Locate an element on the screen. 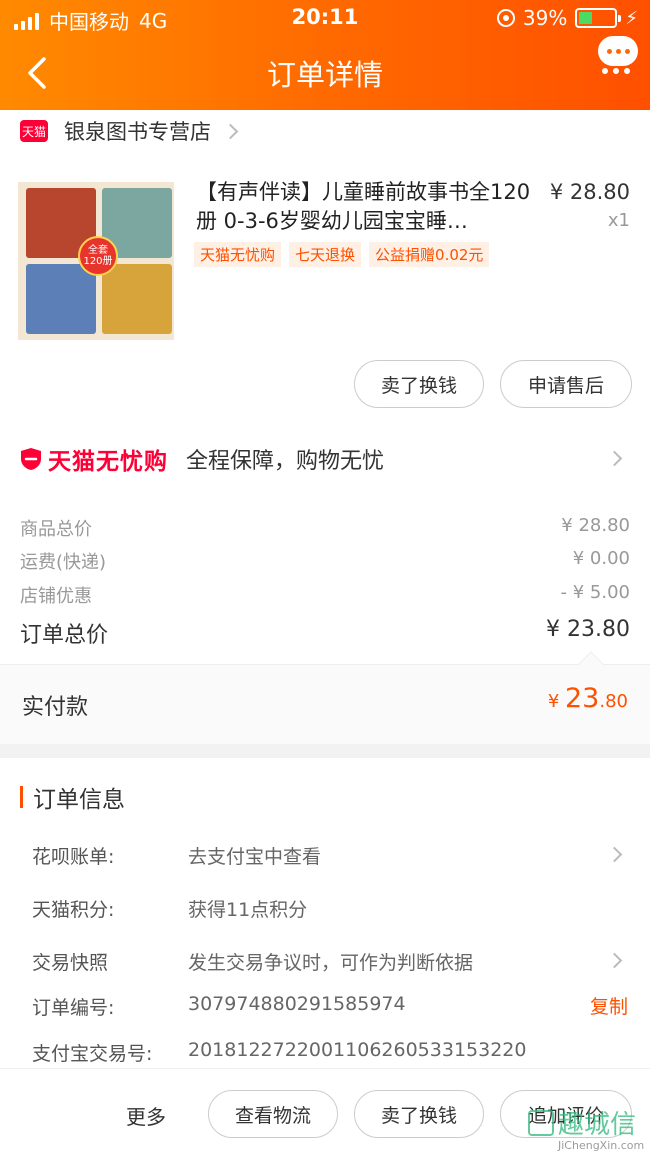 The width and height of the screenshot is (650, 1156). guarantee-row: 天猫无忧购 全程保障，购物无忧 is located at coordinates (325, 459).